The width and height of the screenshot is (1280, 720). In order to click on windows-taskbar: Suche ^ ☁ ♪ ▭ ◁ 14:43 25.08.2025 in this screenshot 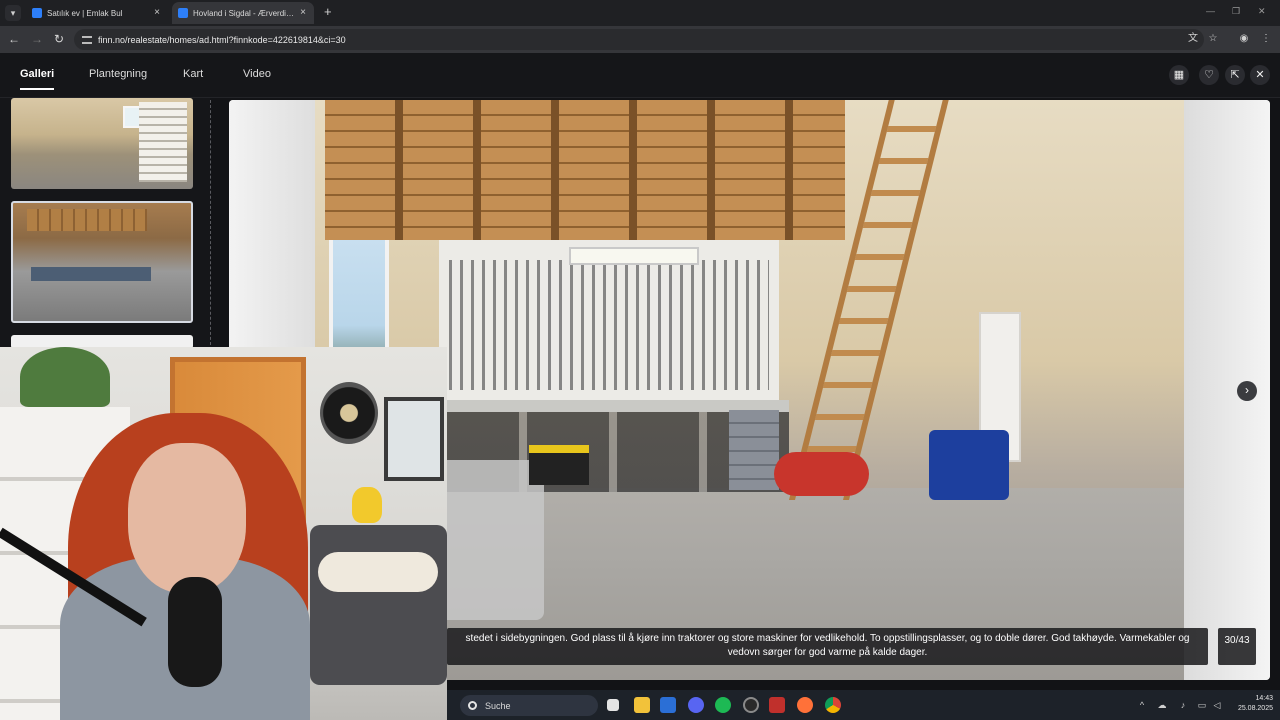, I will do `click(863, 705)`.